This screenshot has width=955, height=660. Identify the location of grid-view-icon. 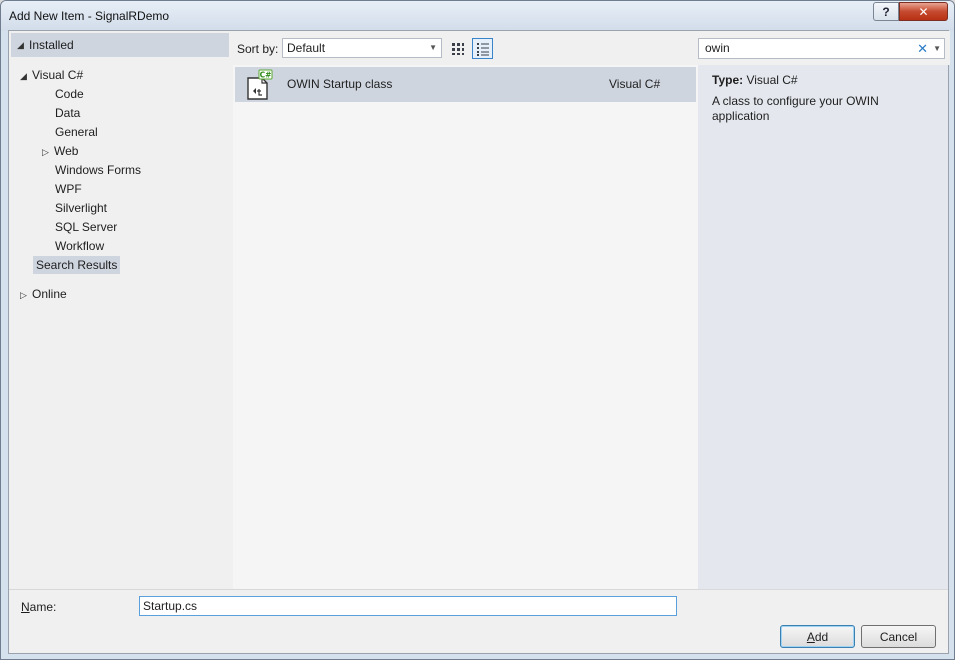
(457, 48).